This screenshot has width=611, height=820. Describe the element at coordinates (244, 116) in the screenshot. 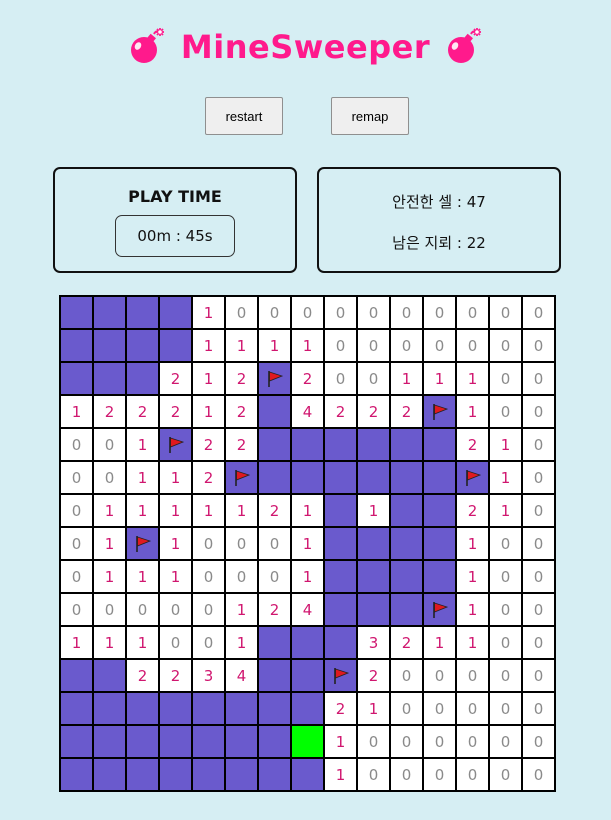

I see `restart-button: restart` at that location.